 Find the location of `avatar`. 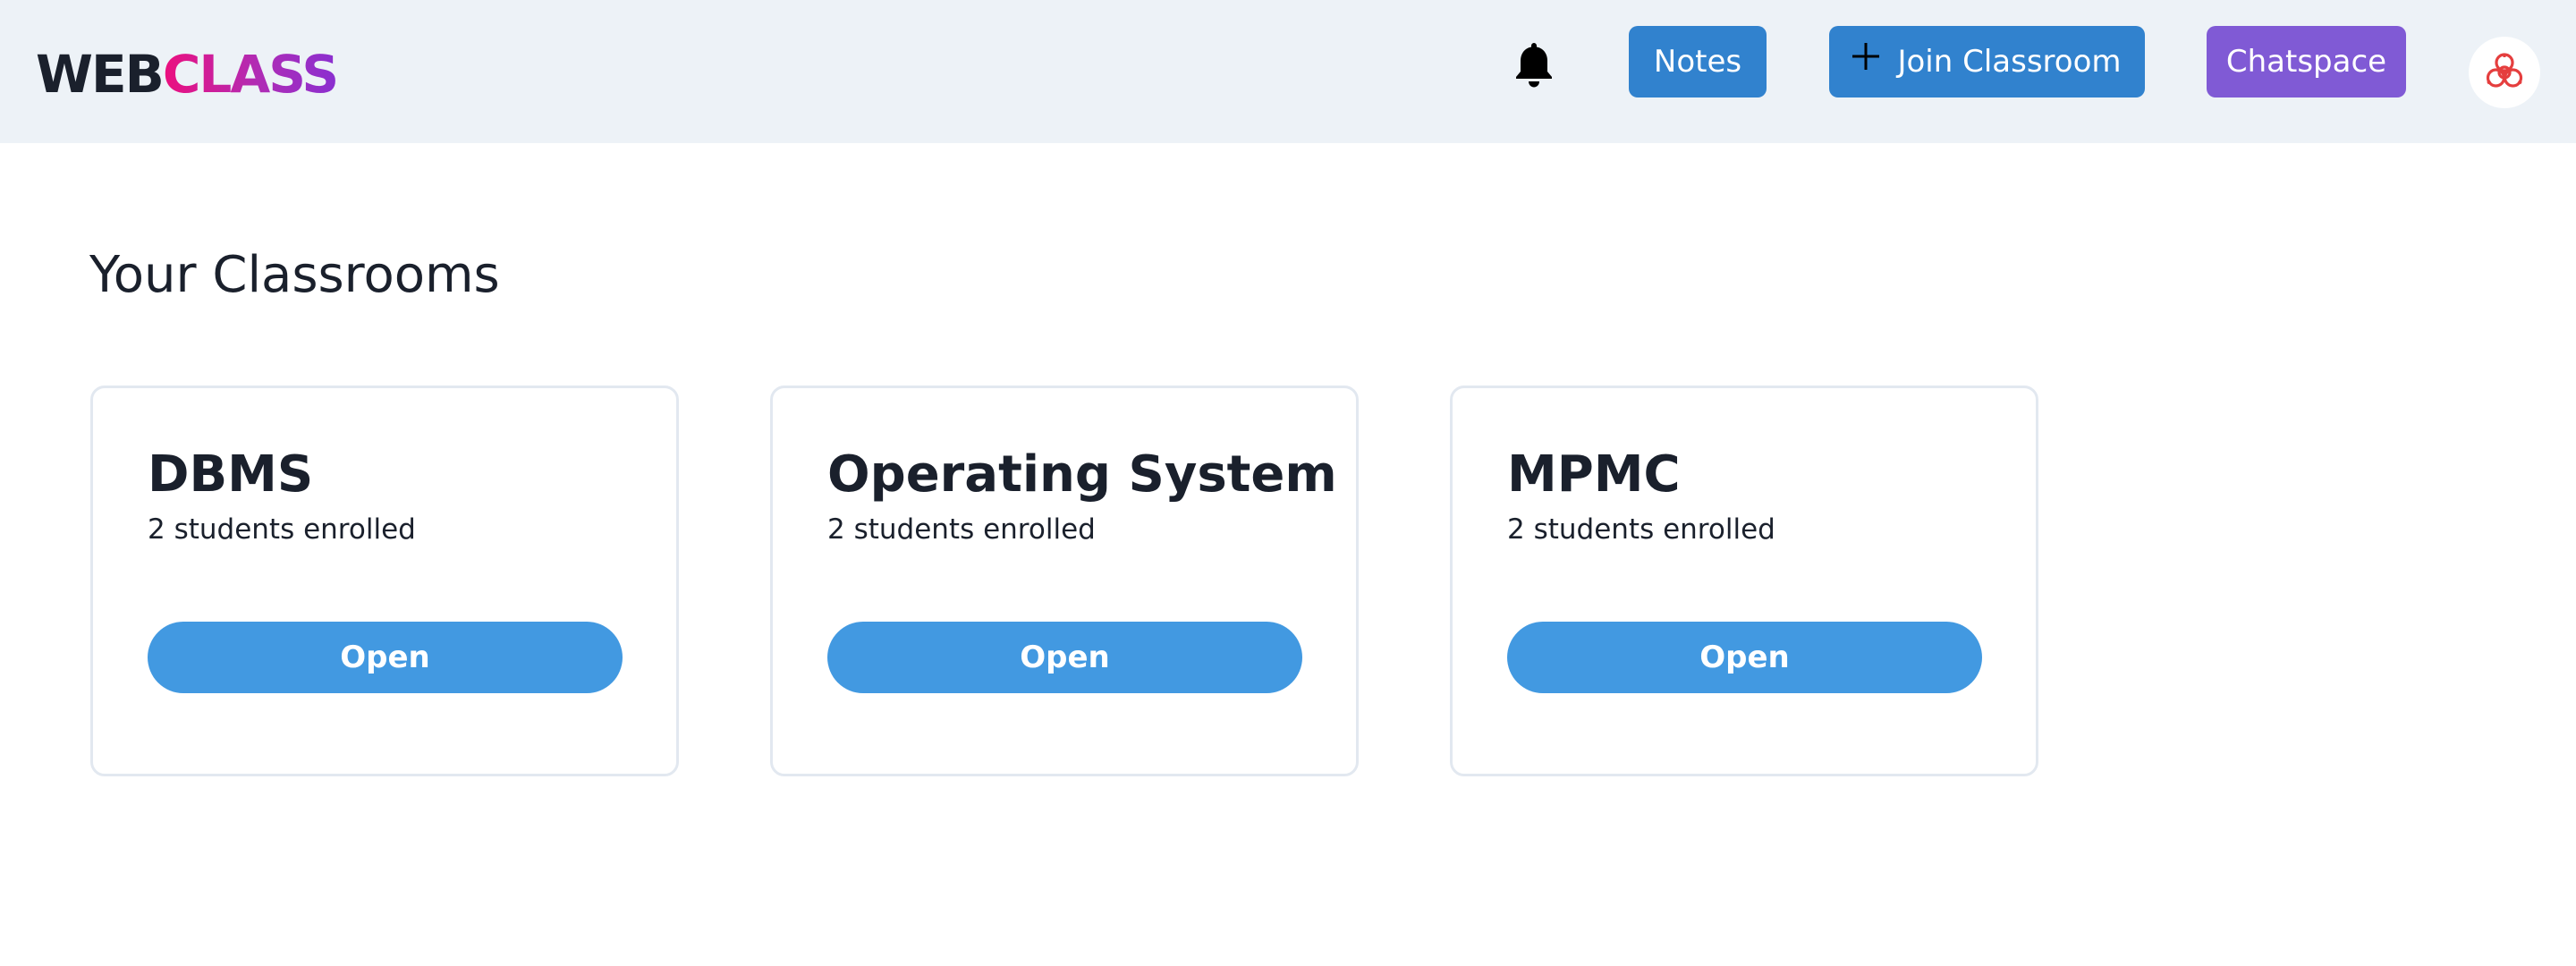

avatar is located at coordinates (2504, 72).